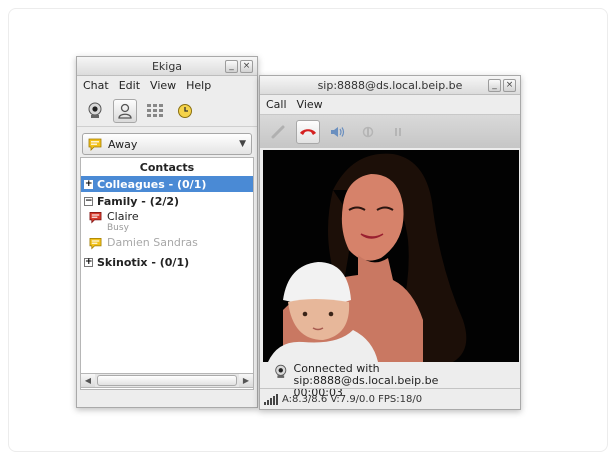 The image size is (616, 460). I want to click on call-window-title: sip:8888@ds.local.beip.be, so click(390, 85).